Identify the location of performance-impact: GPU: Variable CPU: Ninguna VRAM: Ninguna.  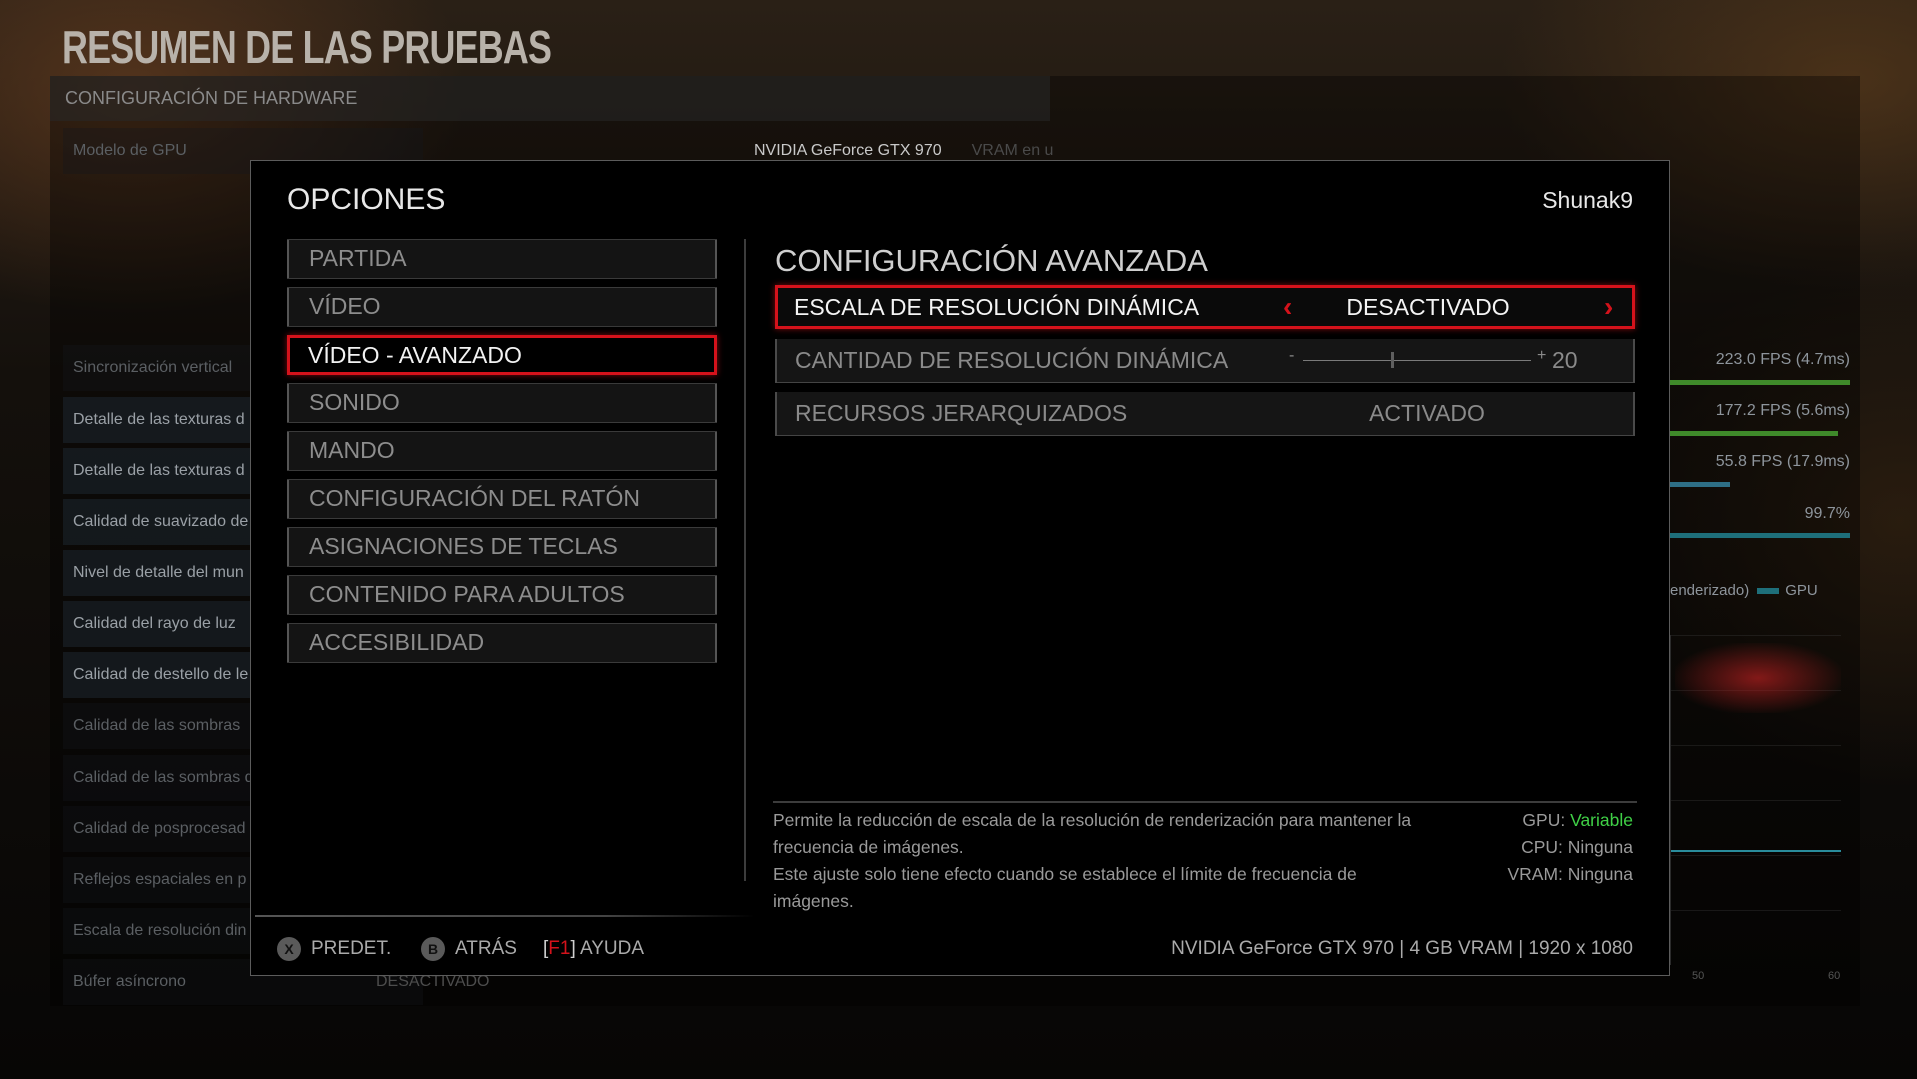
(1553, 847).